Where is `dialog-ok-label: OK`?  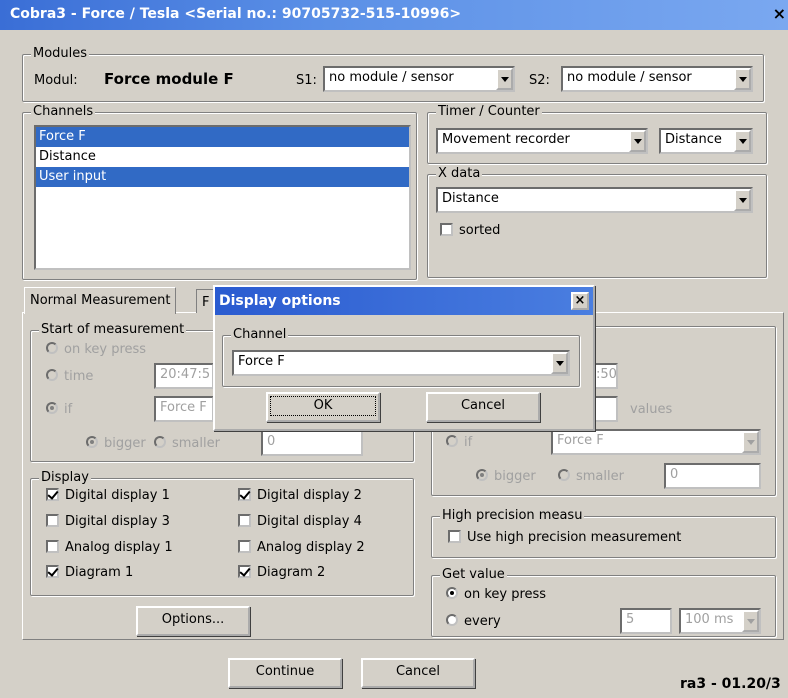 dialog-ok-label: OK is located at coordinates (323, 406).